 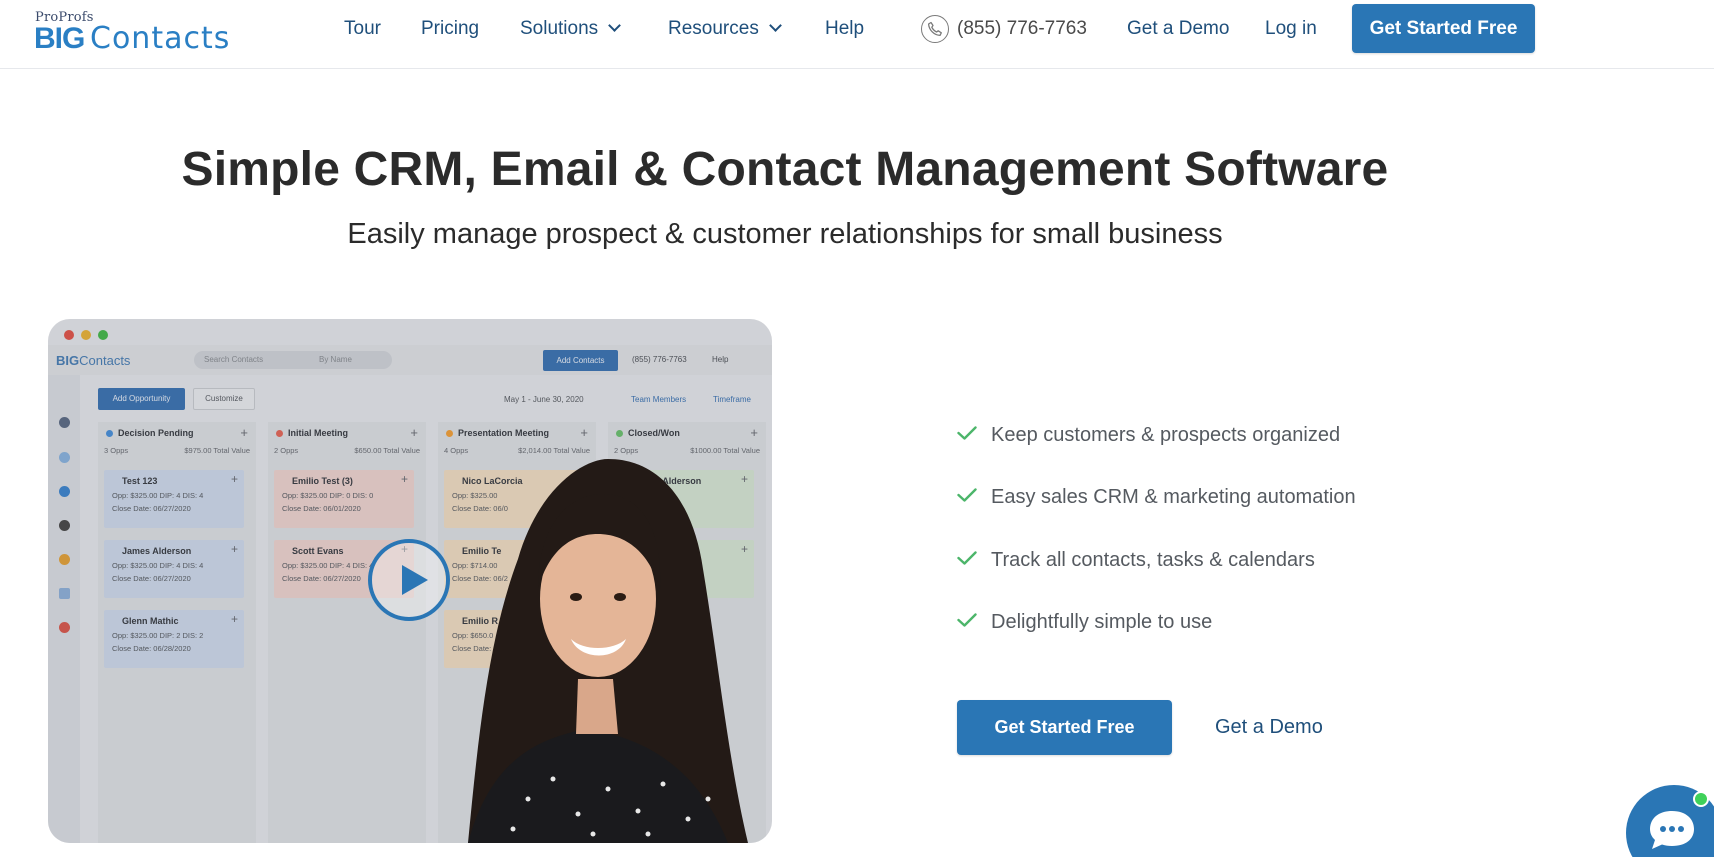 What do you see at coordinates (1178, 29) in the screenshot?
I see `nav-get-demo: Get a Demo` at bounding box center [1178, 29].